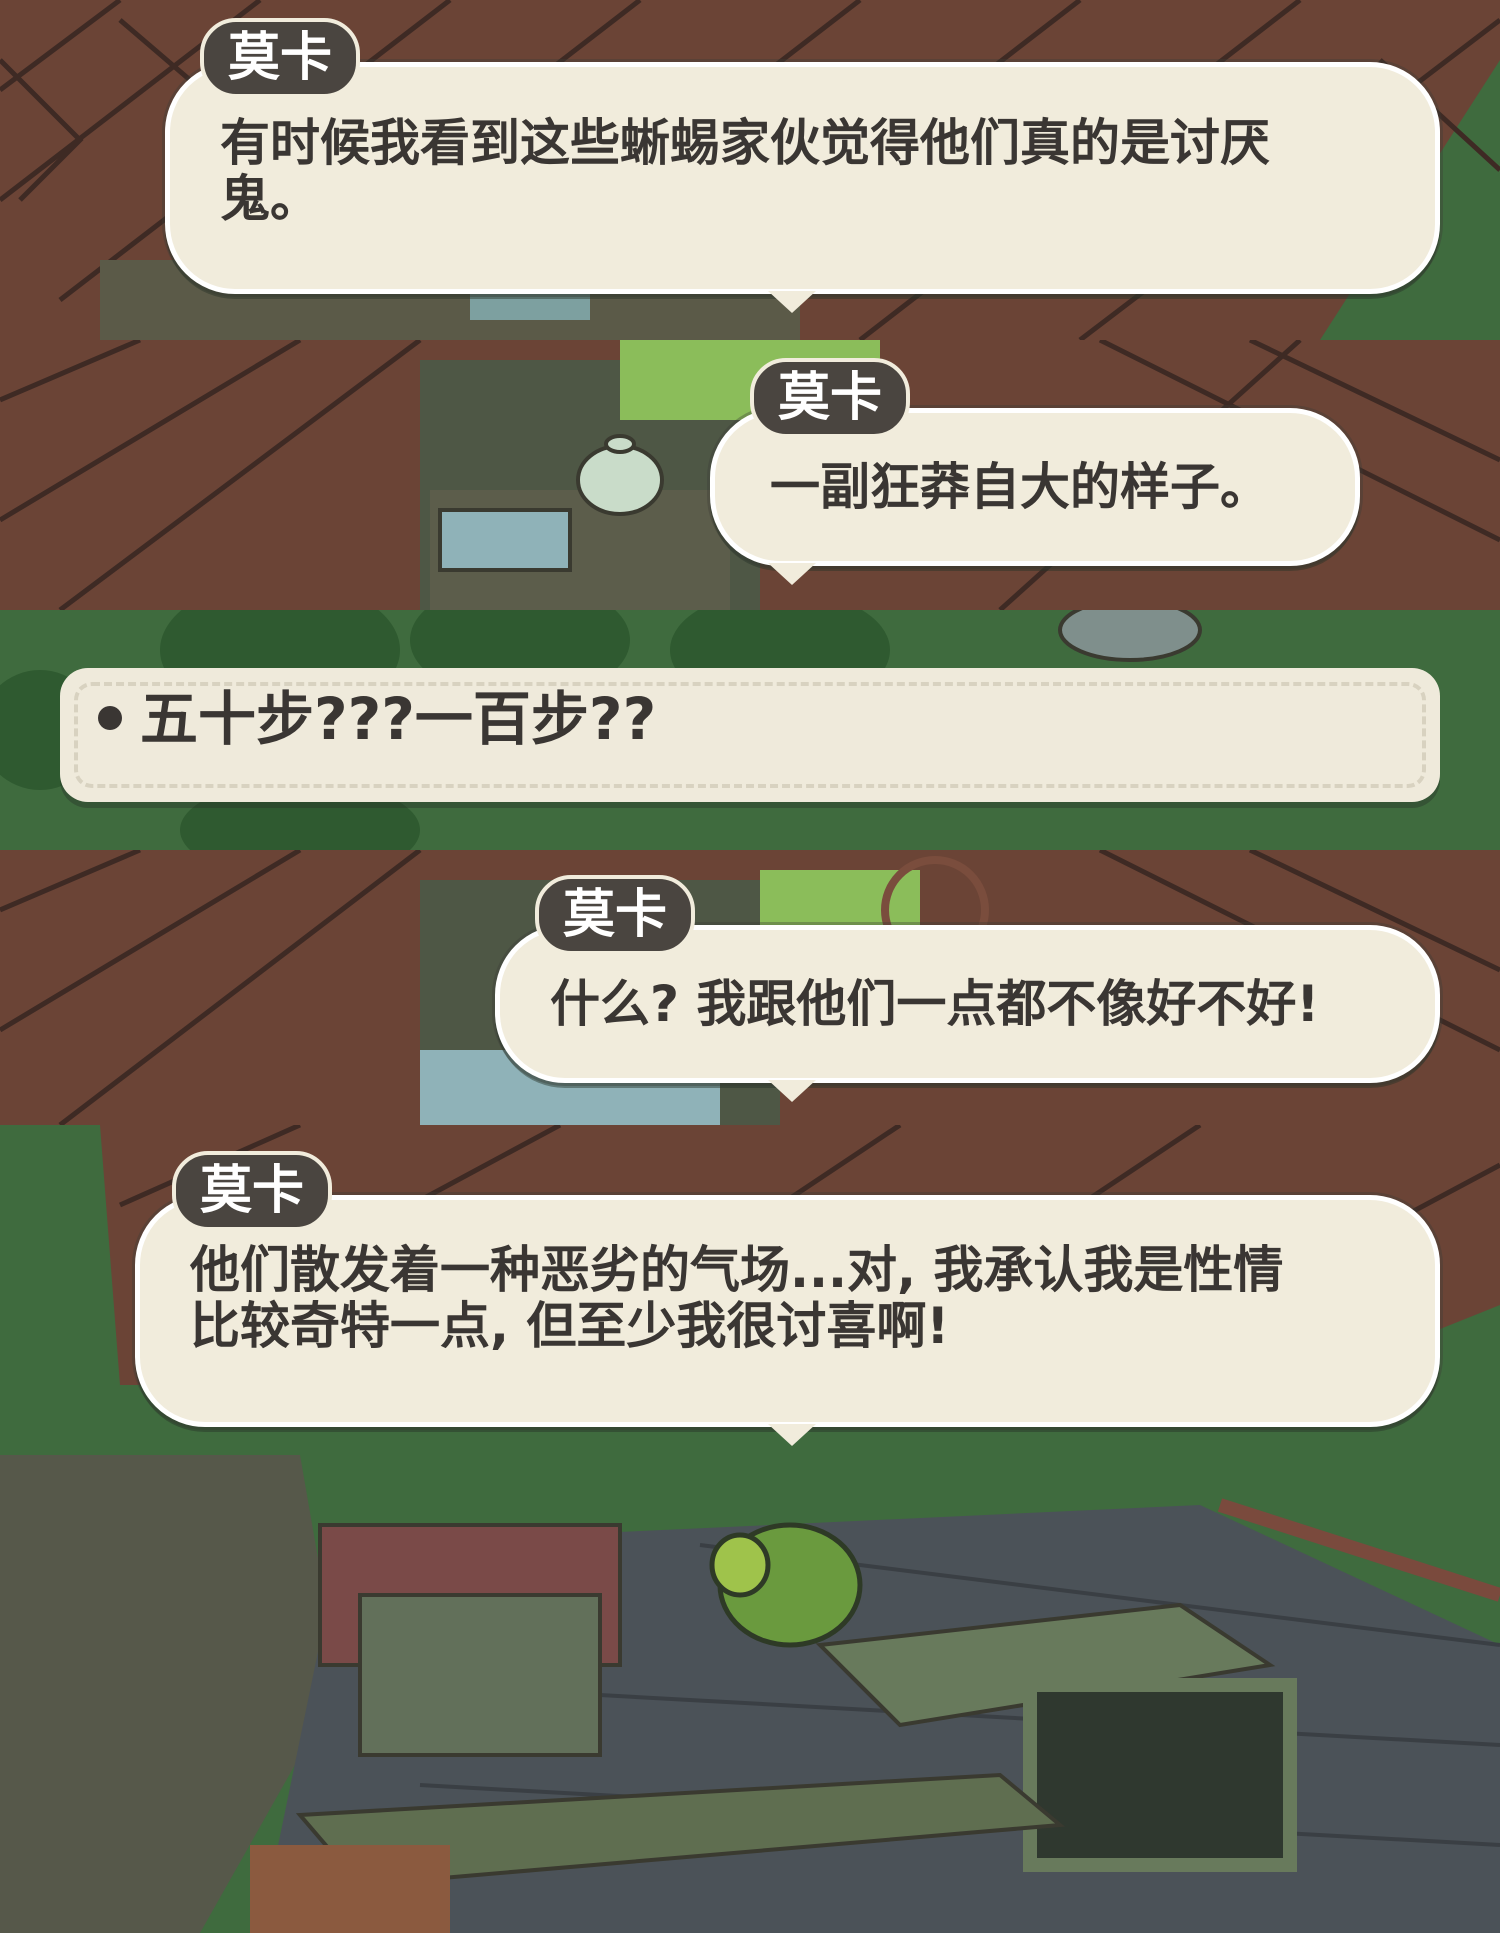 The width and height of the screenshot is (1500, 1933). I want to click on dialogue-line-1: 他们散发着一种恶劣的气场...对, 我承认我是性情, so click(737, 1270).